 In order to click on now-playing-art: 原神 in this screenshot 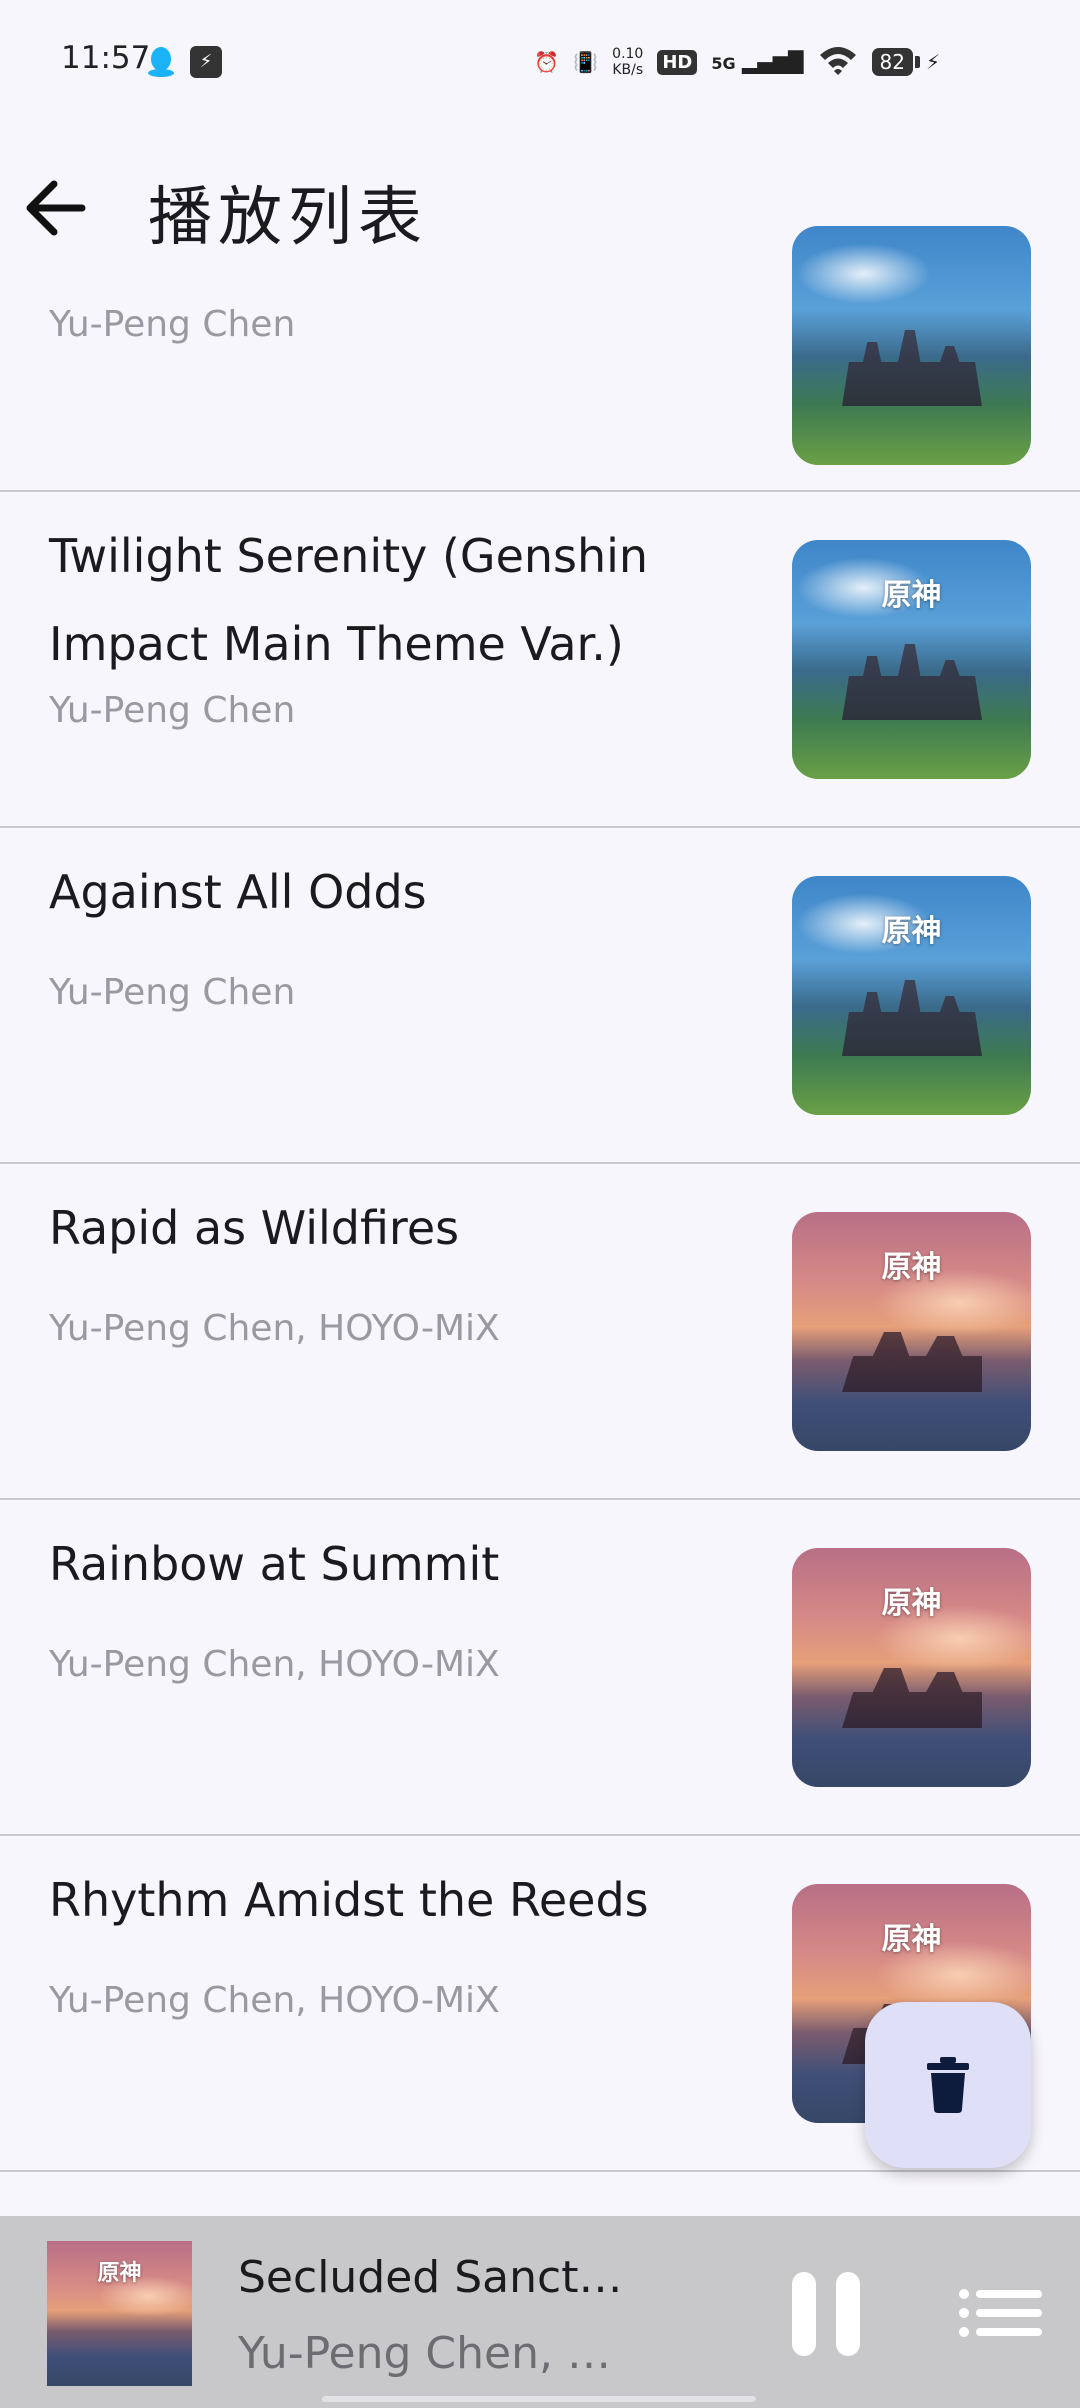, I will do `click(119, 2313)`.